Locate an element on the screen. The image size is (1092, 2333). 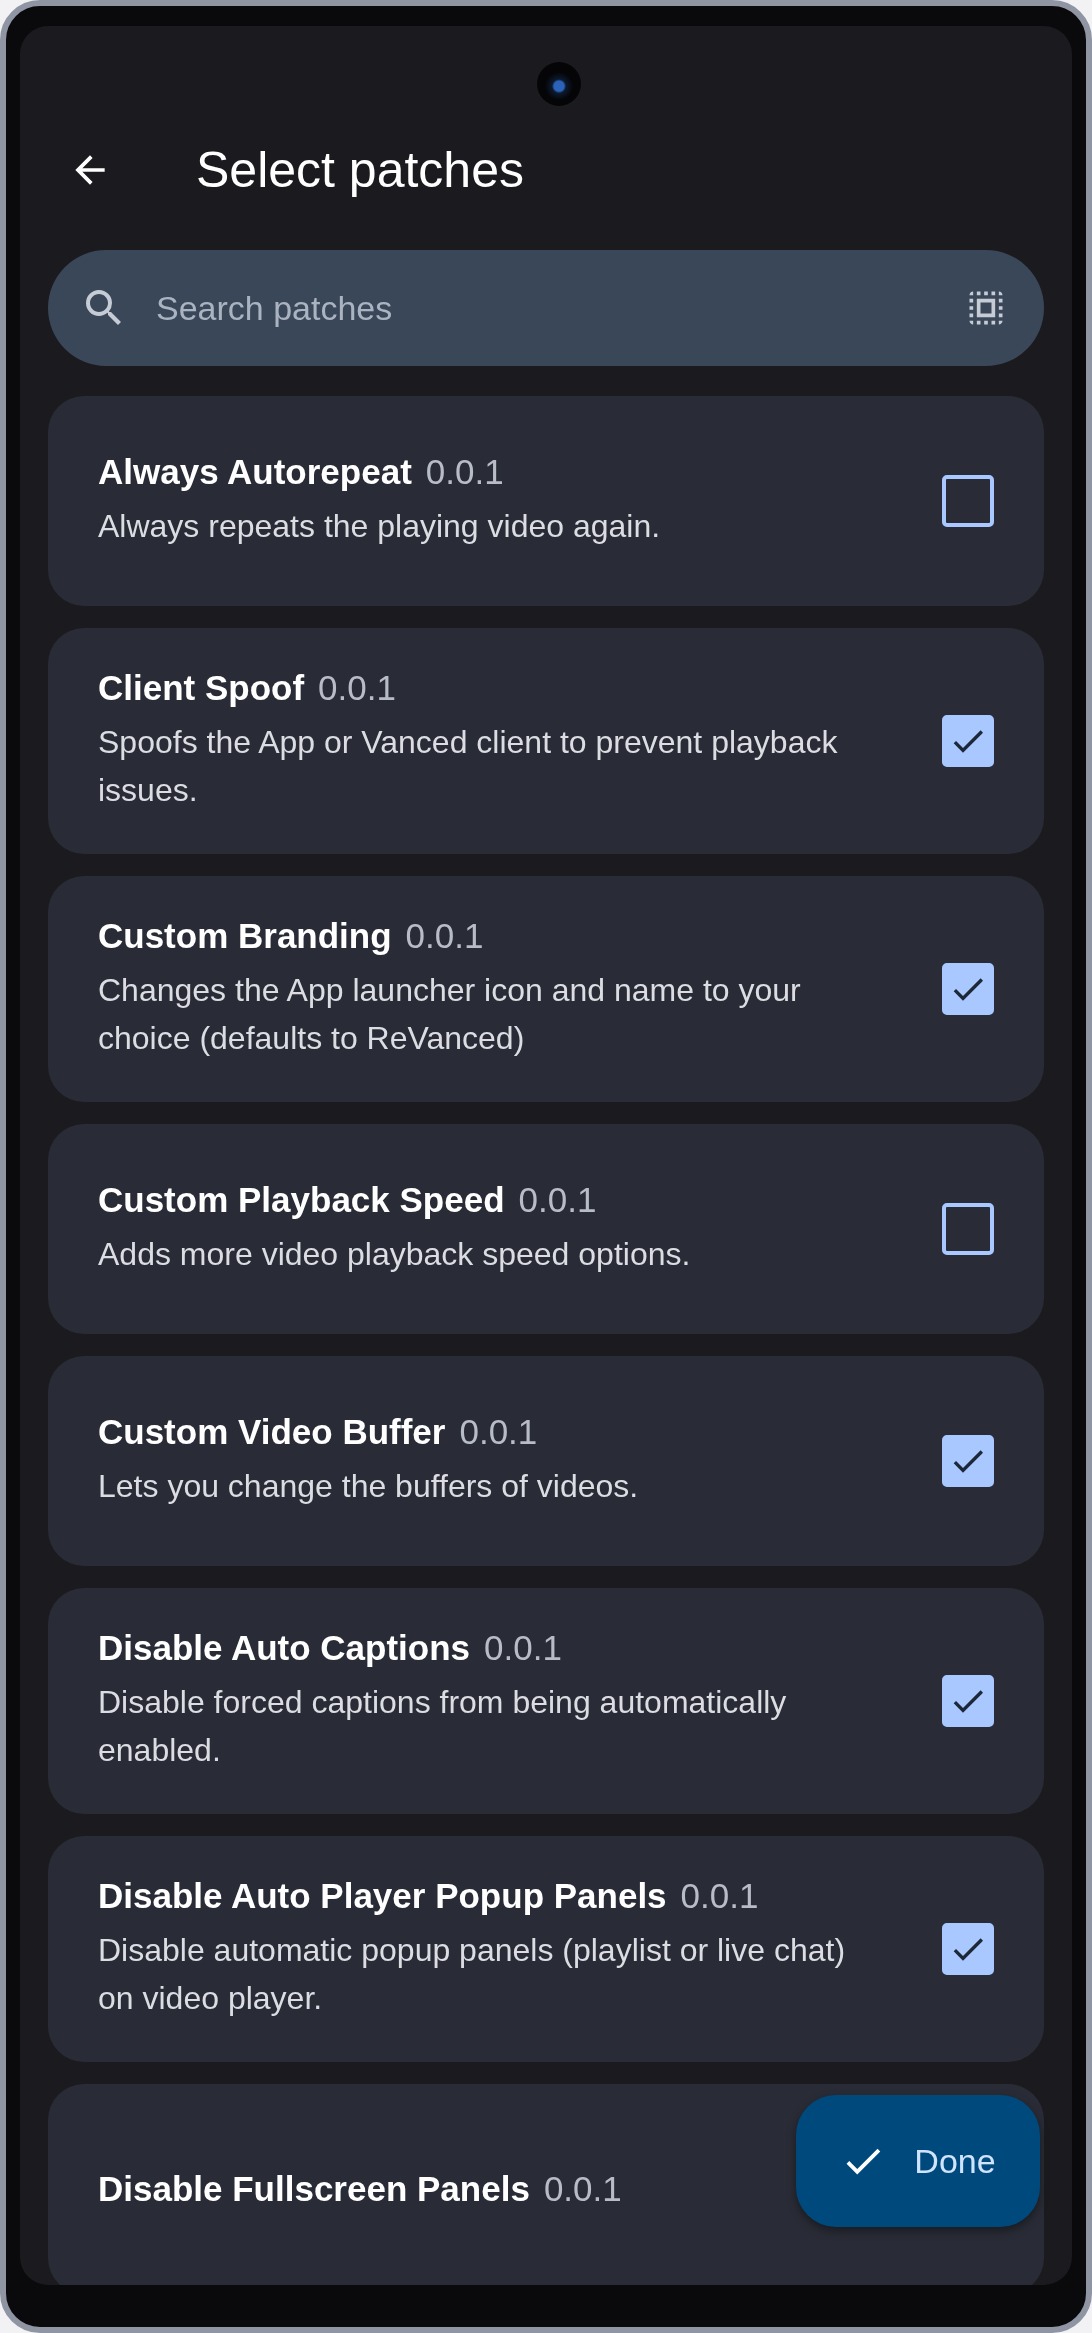
camera-hole is located at coordinates (559, 84).